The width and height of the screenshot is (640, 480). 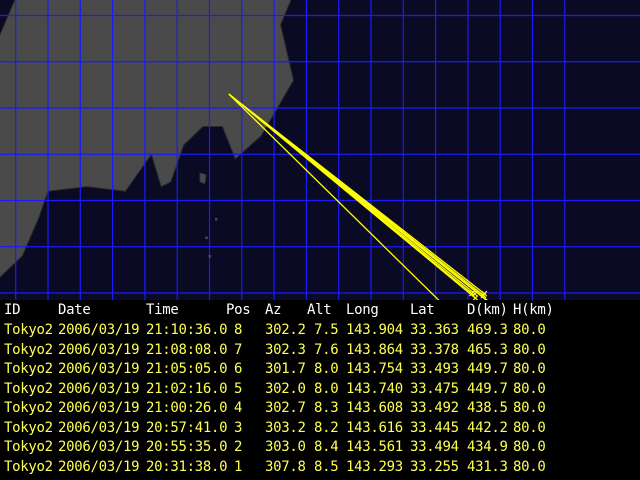 I want to click on col-header-time: Time, so click(x=162, y=310).